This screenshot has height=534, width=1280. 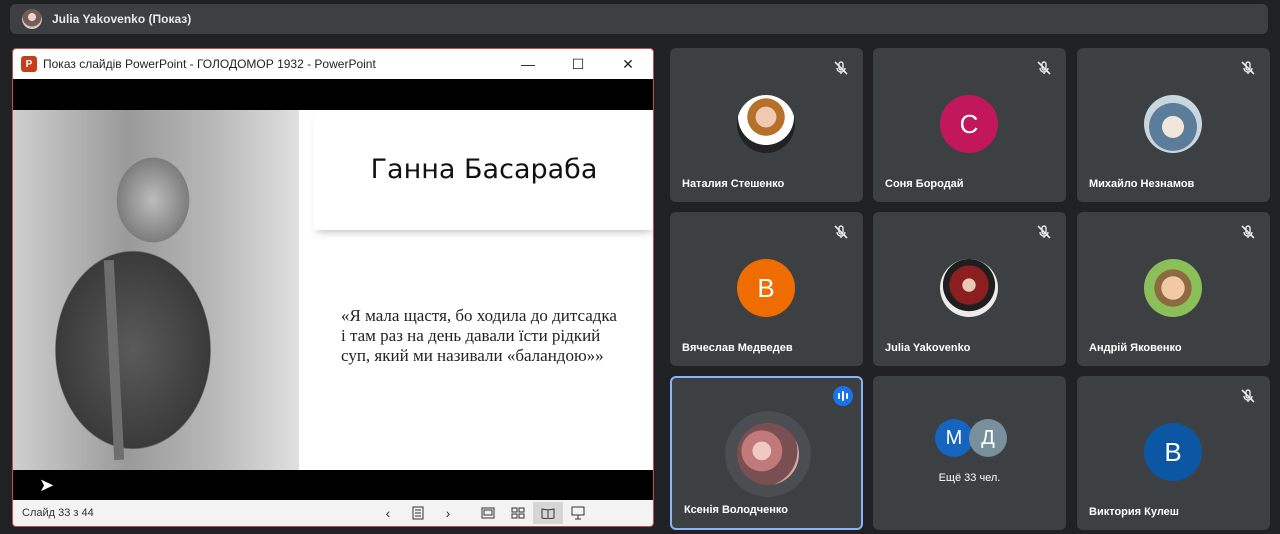 I want to click on slide-counter: Слайд 33 з 44, so click(x=58, y=513).